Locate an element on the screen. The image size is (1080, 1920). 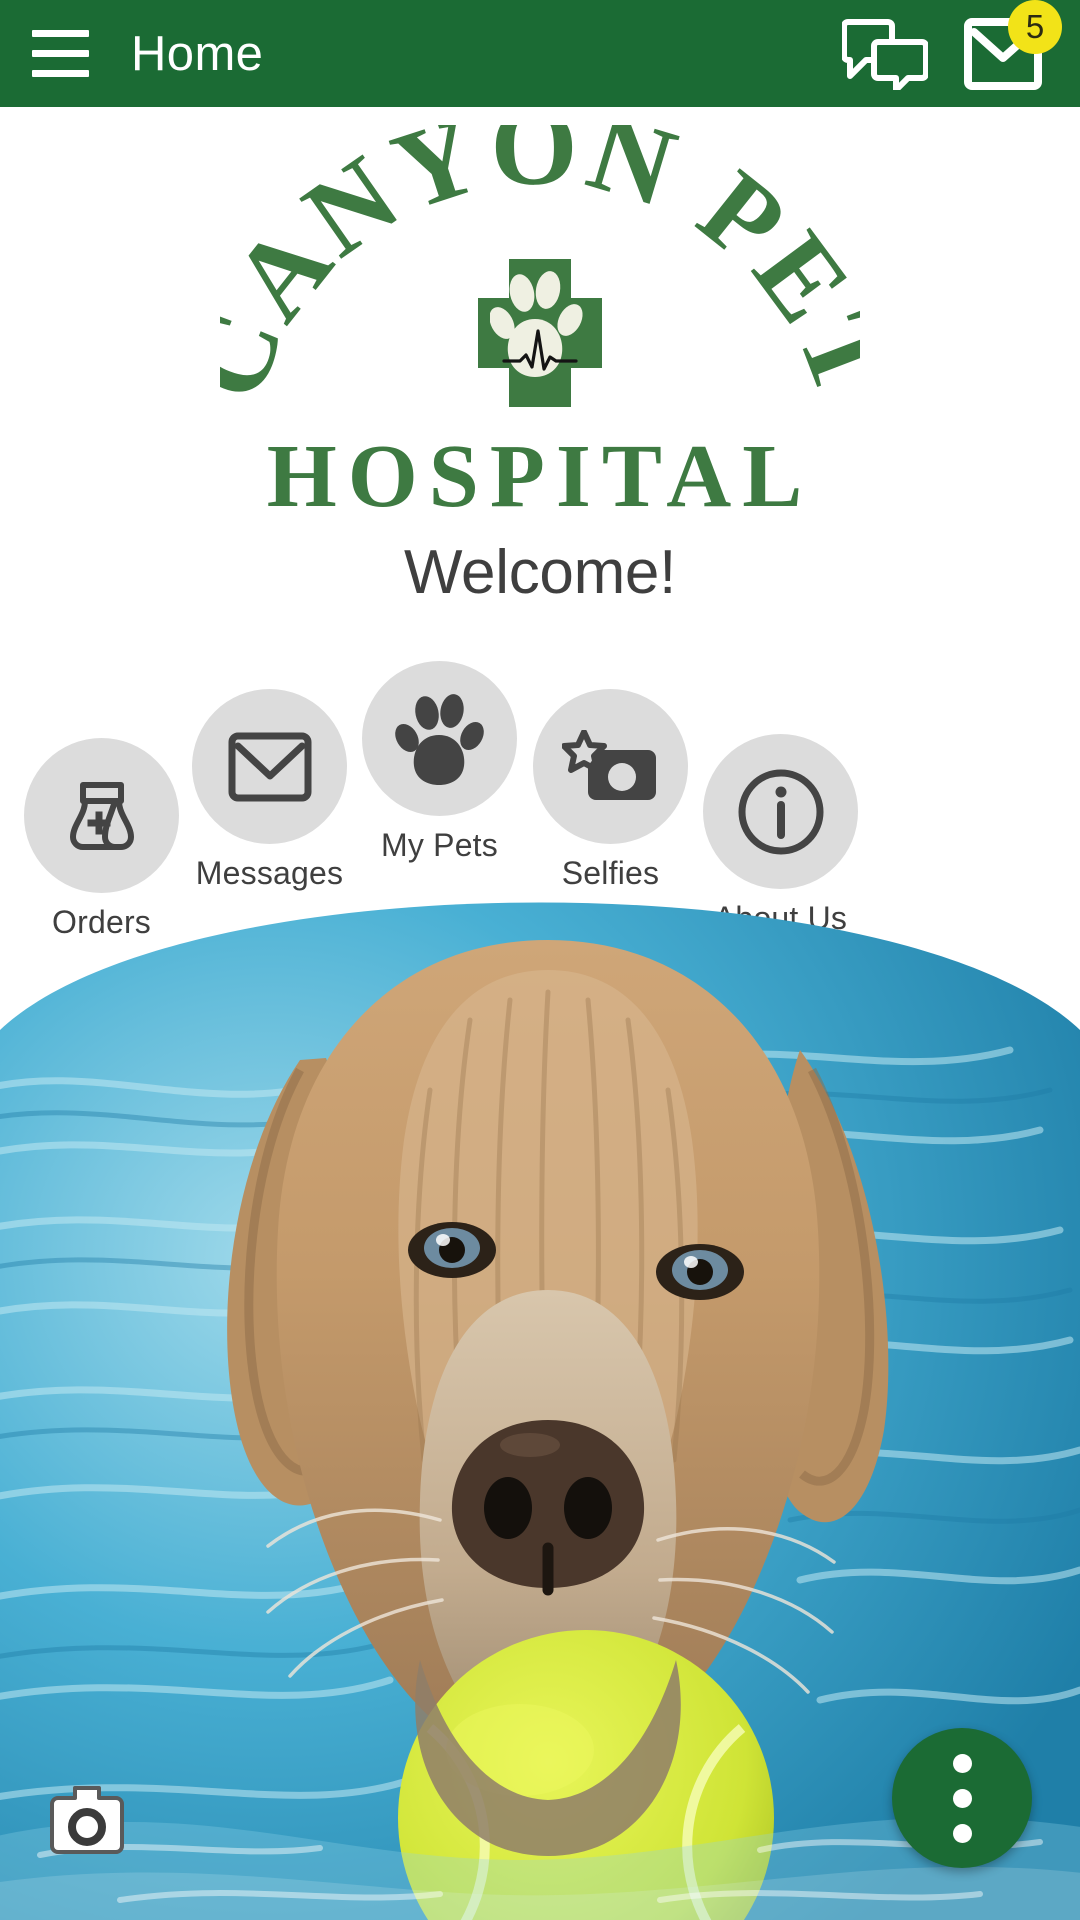
hamburger-menu-icon is located at coordinates (60, 53).